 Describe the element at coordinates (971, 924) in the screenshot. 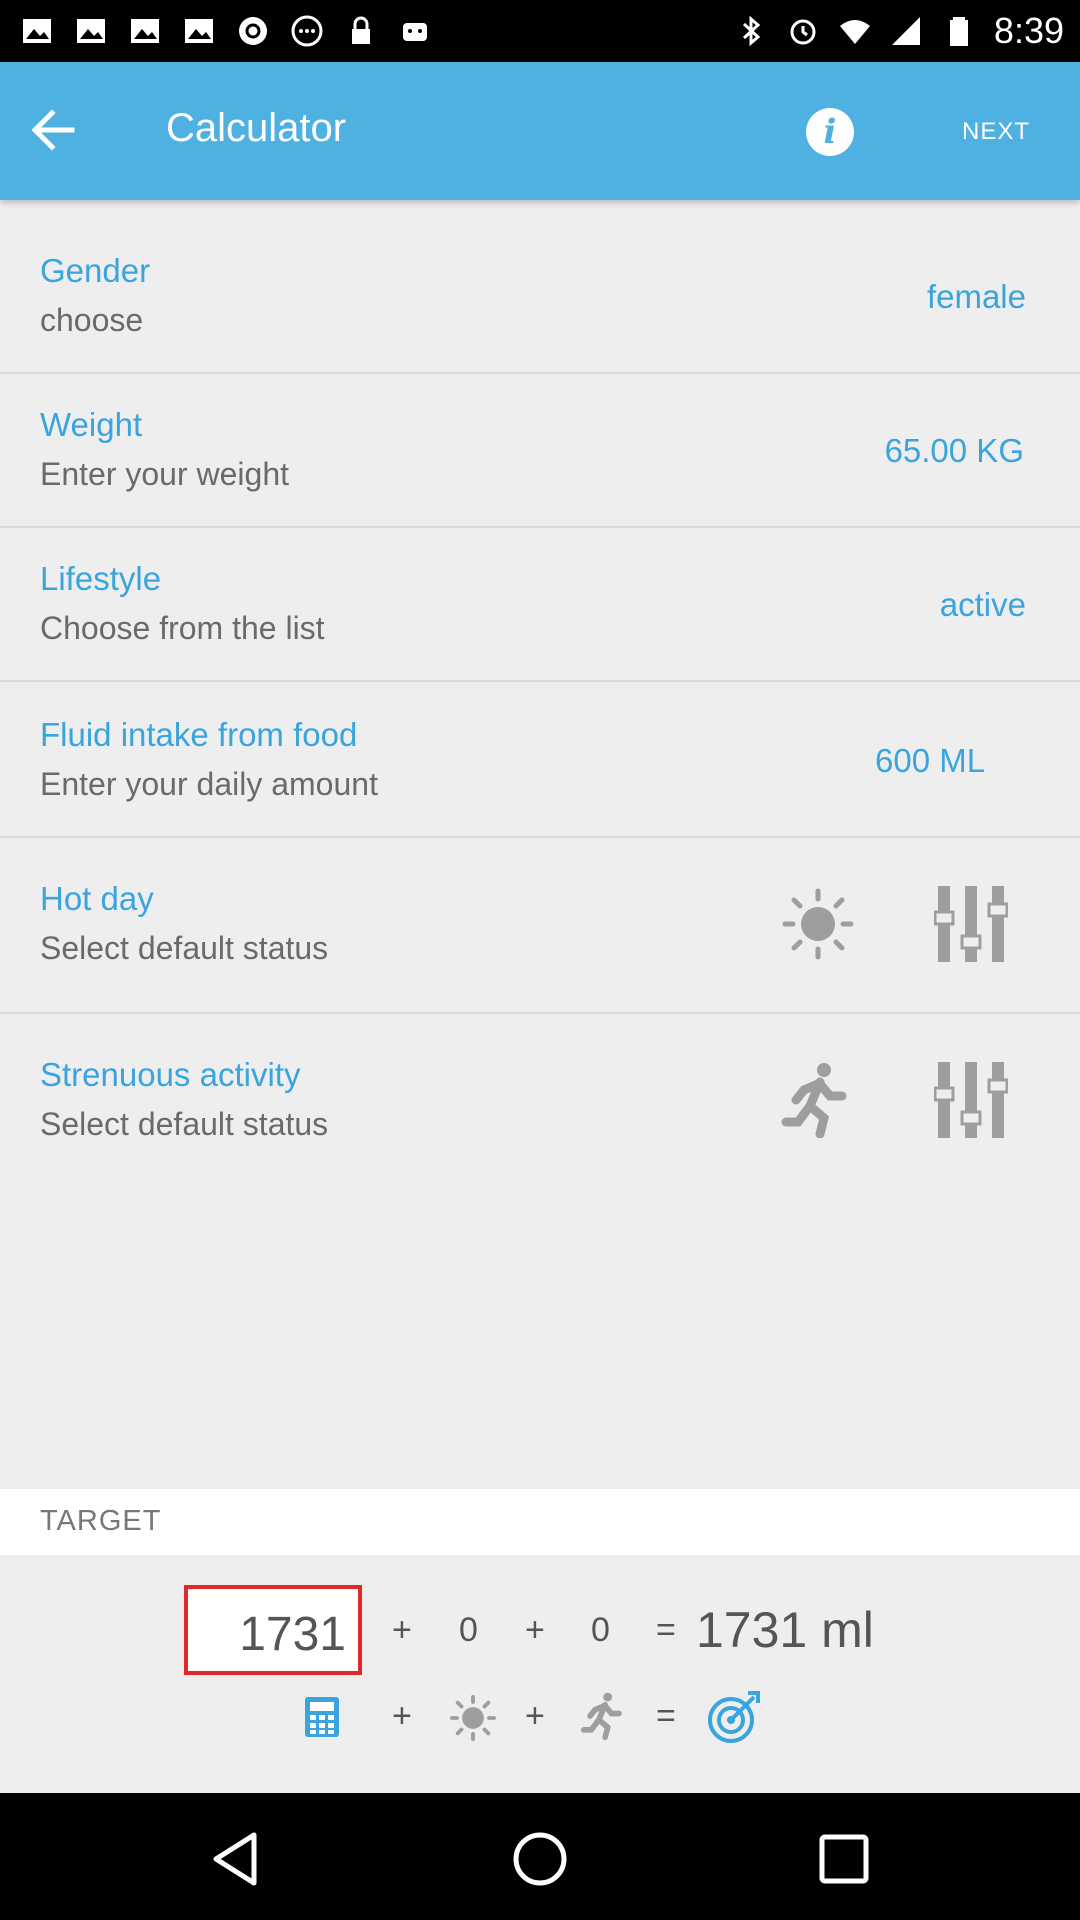

I see `hot-day-sliders-icon` at that location.